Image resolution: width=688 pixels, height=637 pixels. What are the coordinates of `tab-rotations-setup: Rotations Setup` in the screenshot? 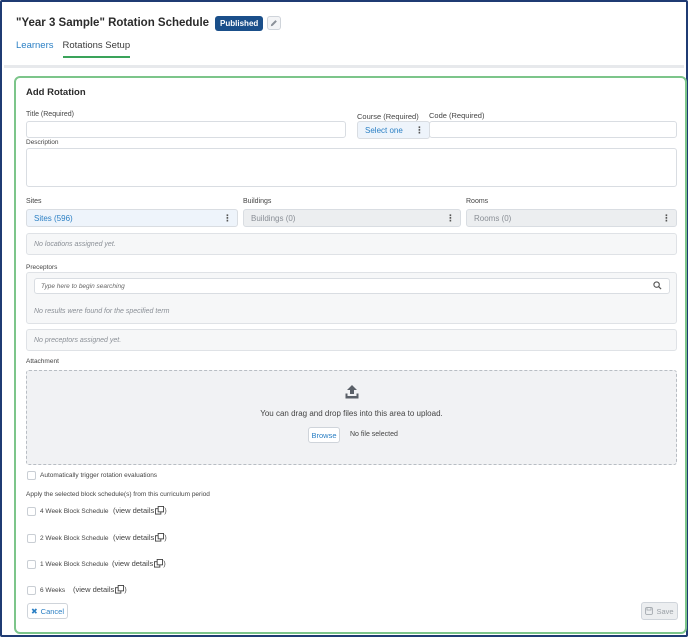 It's located at (96, 49).